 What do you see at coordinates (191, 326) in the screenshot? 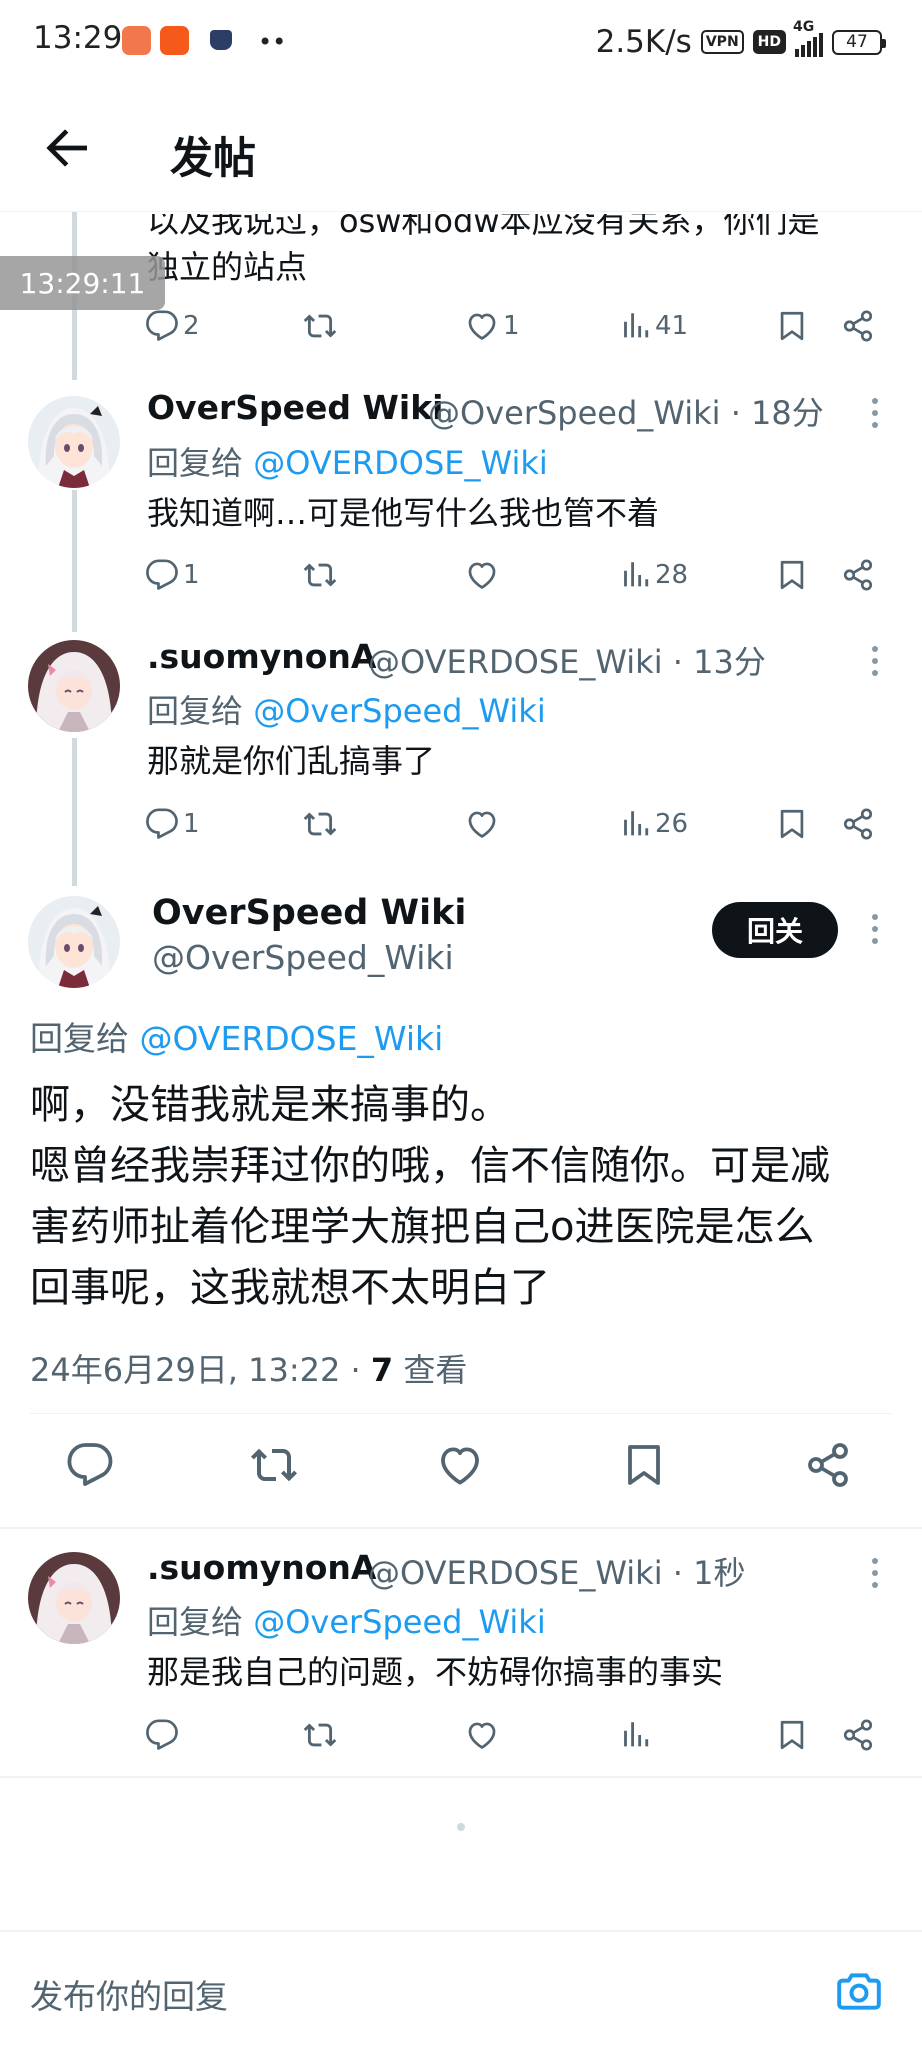
I see `reply-count: 2` at bounding box center [191, 326].